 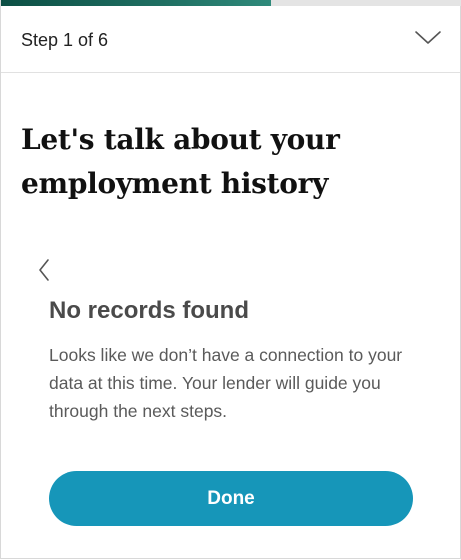 I want to click on collapse-toggle-button, so click(x=428, y=38).